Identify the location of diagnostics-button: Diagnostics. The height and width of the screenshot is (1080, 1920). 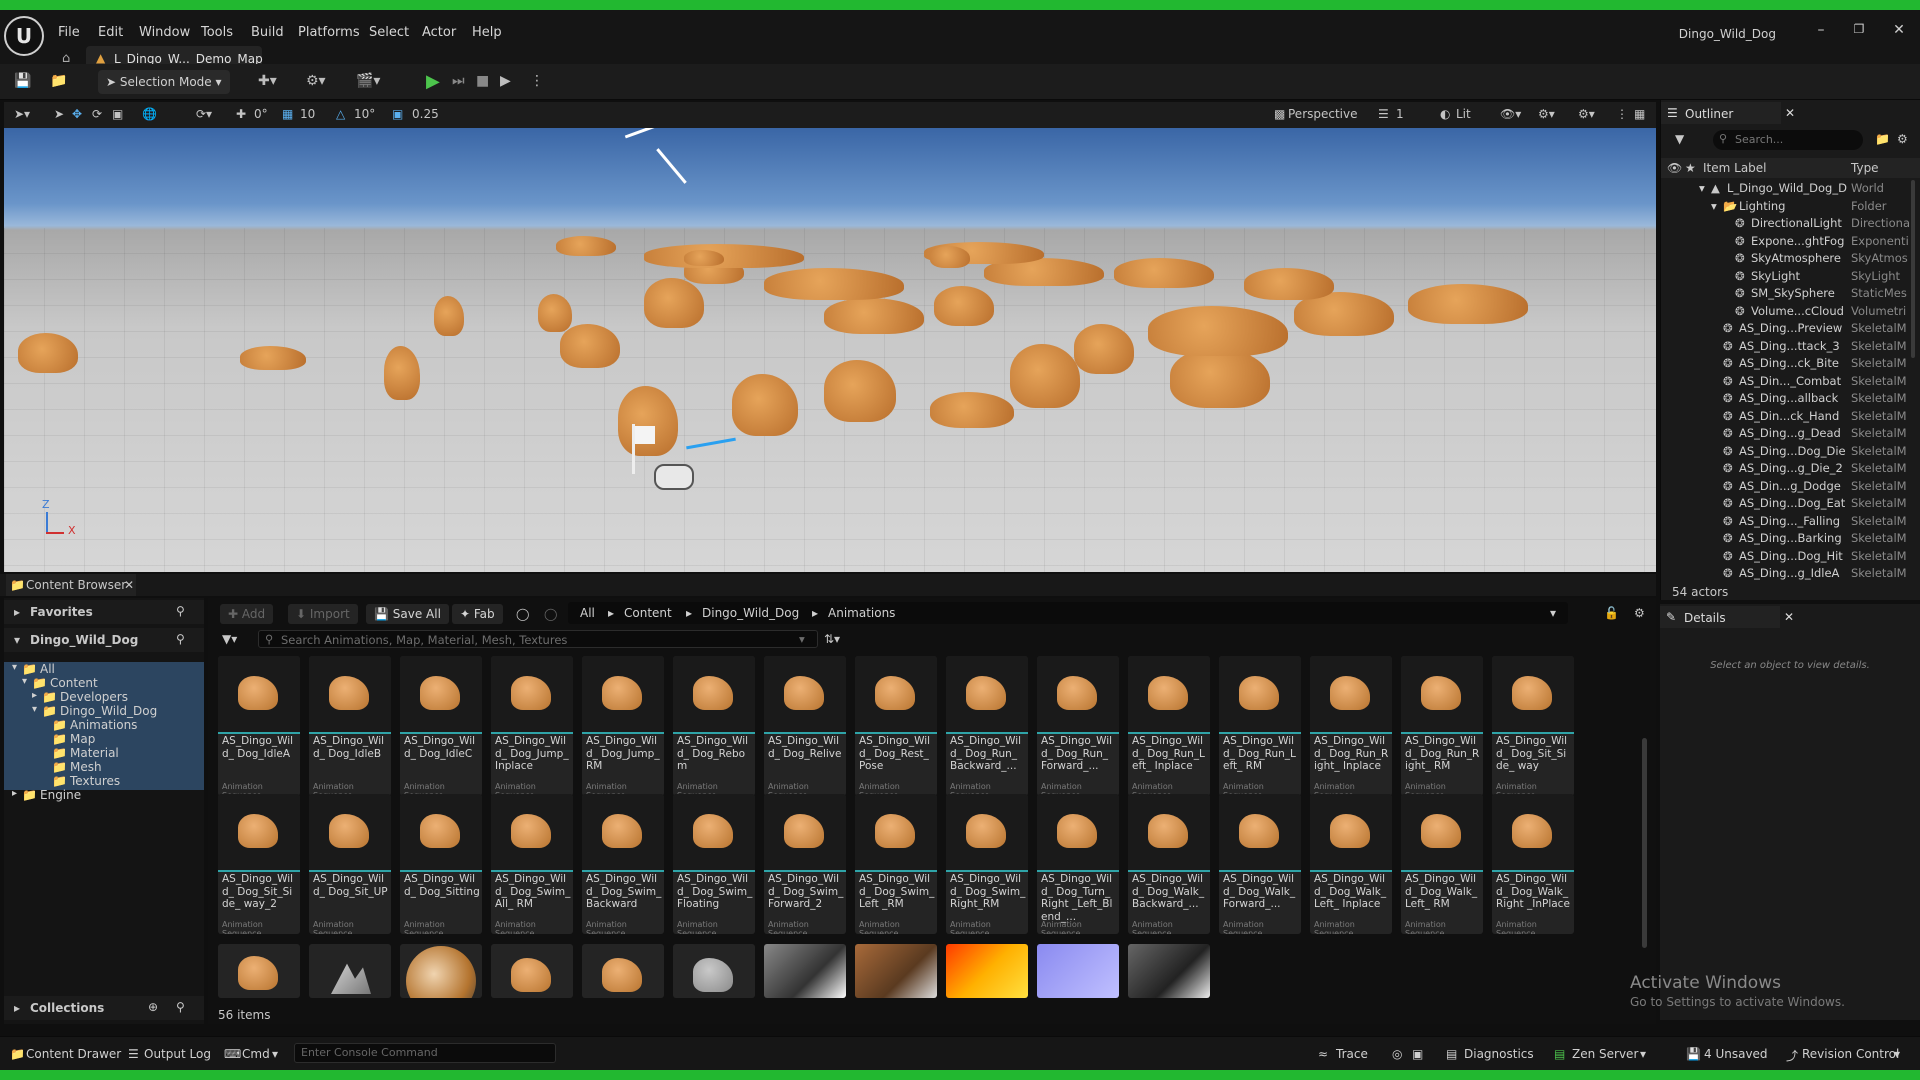
(1499, 1054).